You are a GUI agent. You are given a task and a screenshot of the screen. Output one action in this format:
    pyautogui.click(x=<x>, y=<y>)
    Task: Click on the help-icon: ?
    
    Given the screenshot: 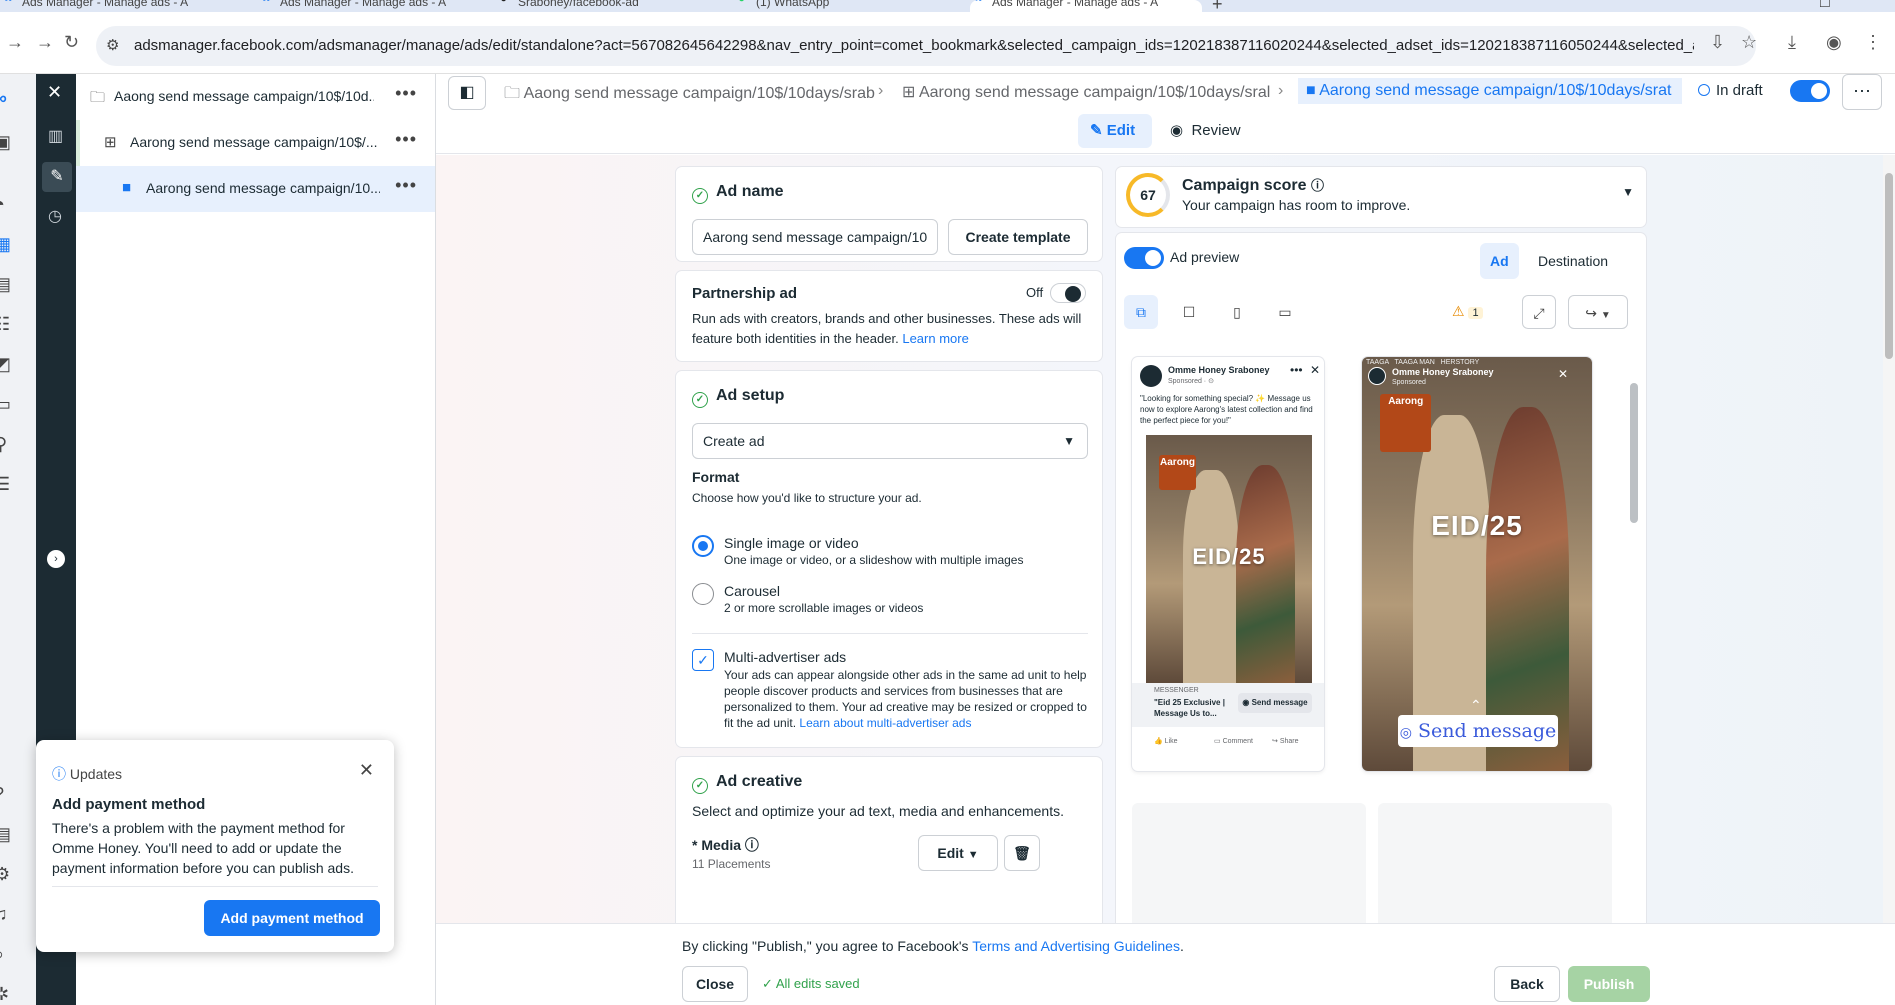 What is the action you would take?
    pyautogui.click(x=2, y=794)
    